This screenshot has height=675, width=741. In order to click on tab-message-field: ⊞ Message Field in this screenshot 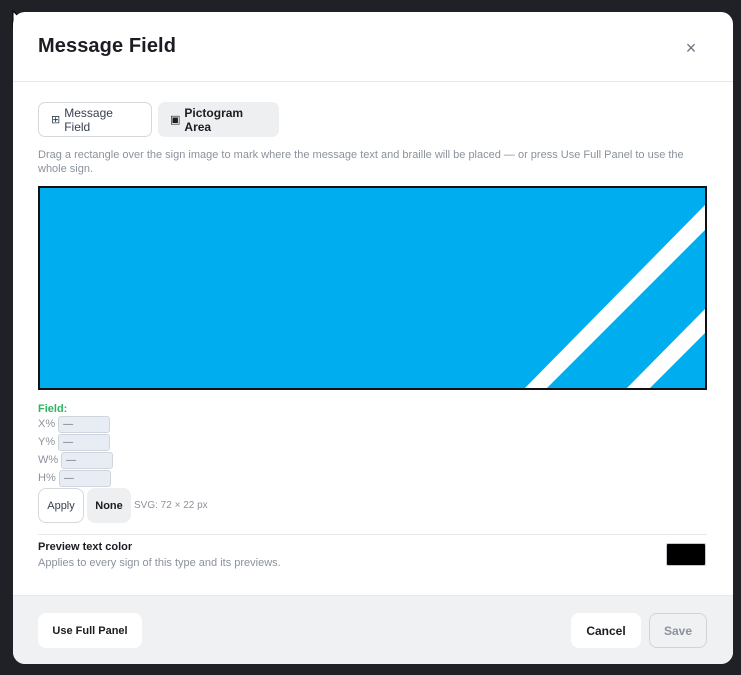, I will do `click(95, 119)`.